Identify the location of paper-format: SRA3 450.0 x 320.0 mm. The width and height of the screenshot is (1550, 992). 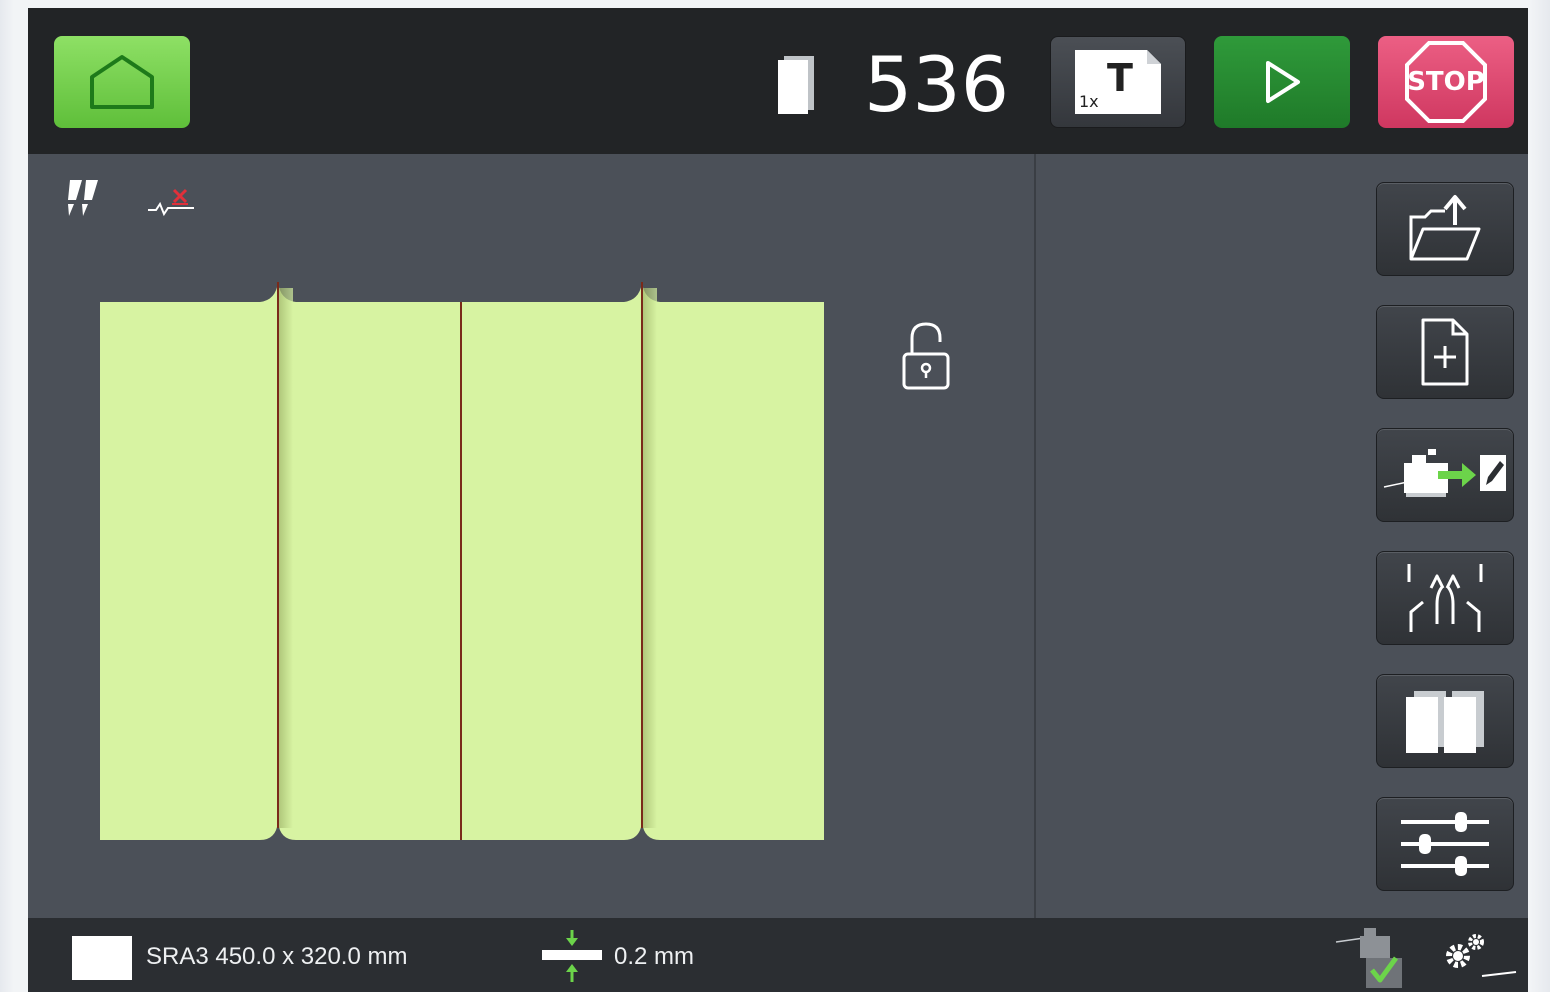
(277, 956).